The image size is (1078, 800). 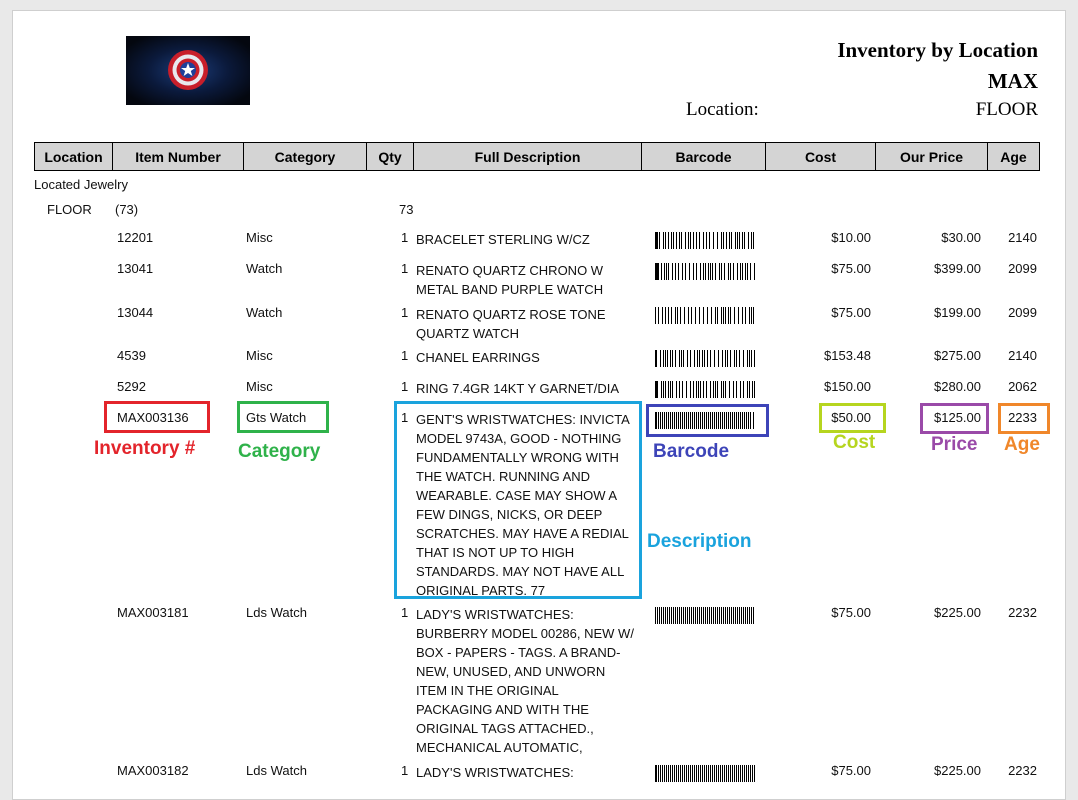 I want to click on cost-annotation: Cost, so click(x=854, y=442).